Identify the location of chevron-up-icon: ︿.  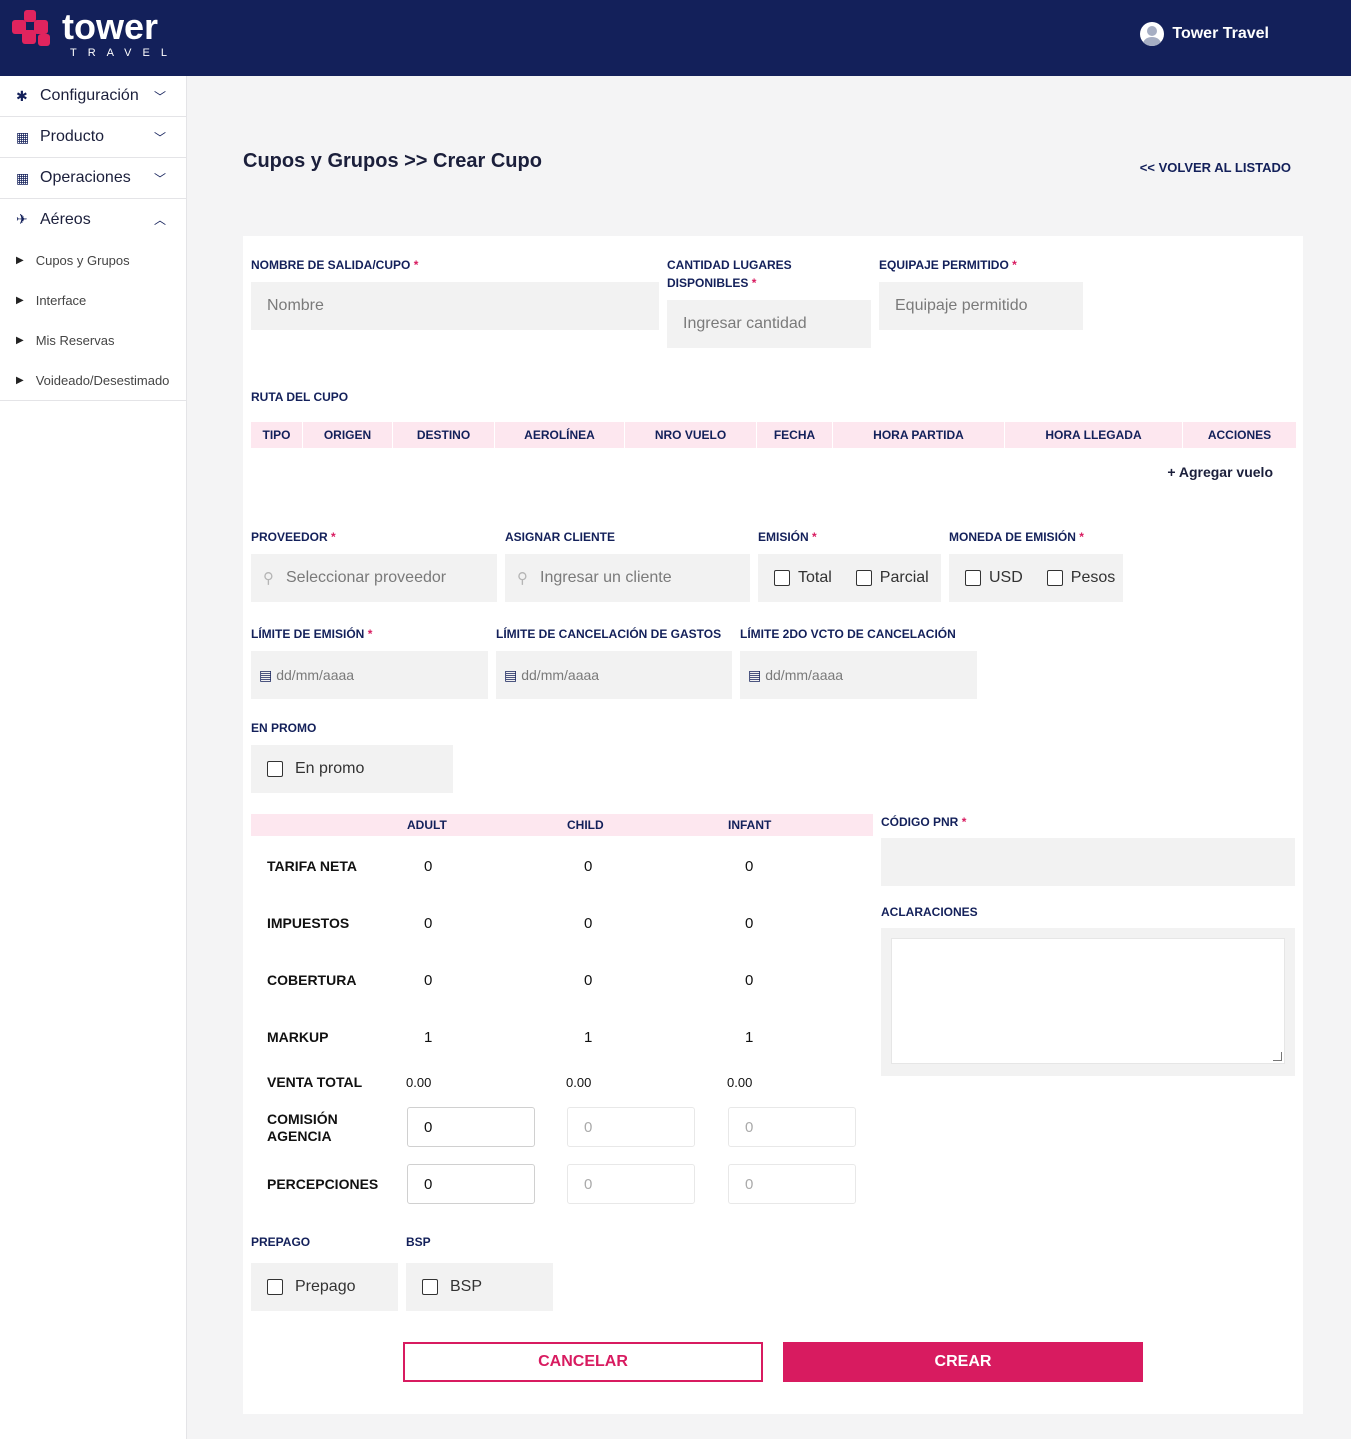
(159, 220).